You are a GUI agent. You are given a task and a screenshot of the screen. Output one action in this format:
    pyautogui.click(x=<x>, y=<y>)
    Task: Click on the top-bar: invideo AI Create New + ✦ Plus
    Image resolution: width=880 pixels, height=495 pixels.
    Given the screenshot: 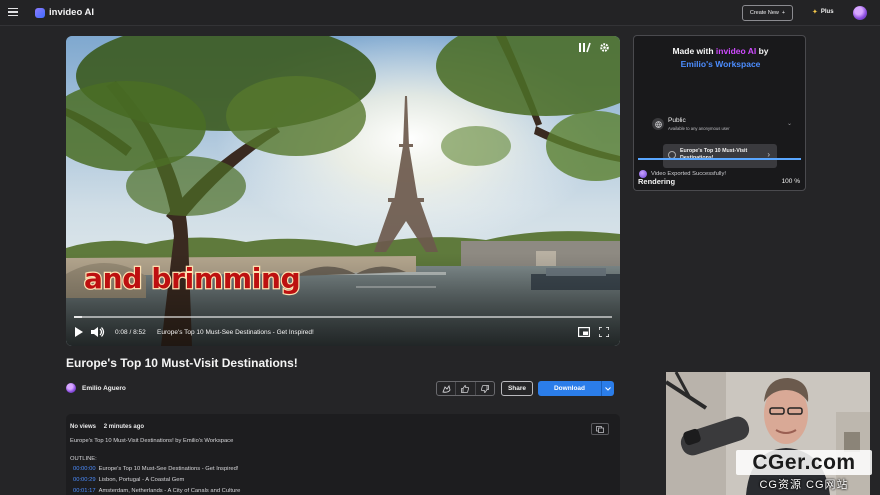 What is the action you would take?
    pyautogui.click(x=440, y=13)
    